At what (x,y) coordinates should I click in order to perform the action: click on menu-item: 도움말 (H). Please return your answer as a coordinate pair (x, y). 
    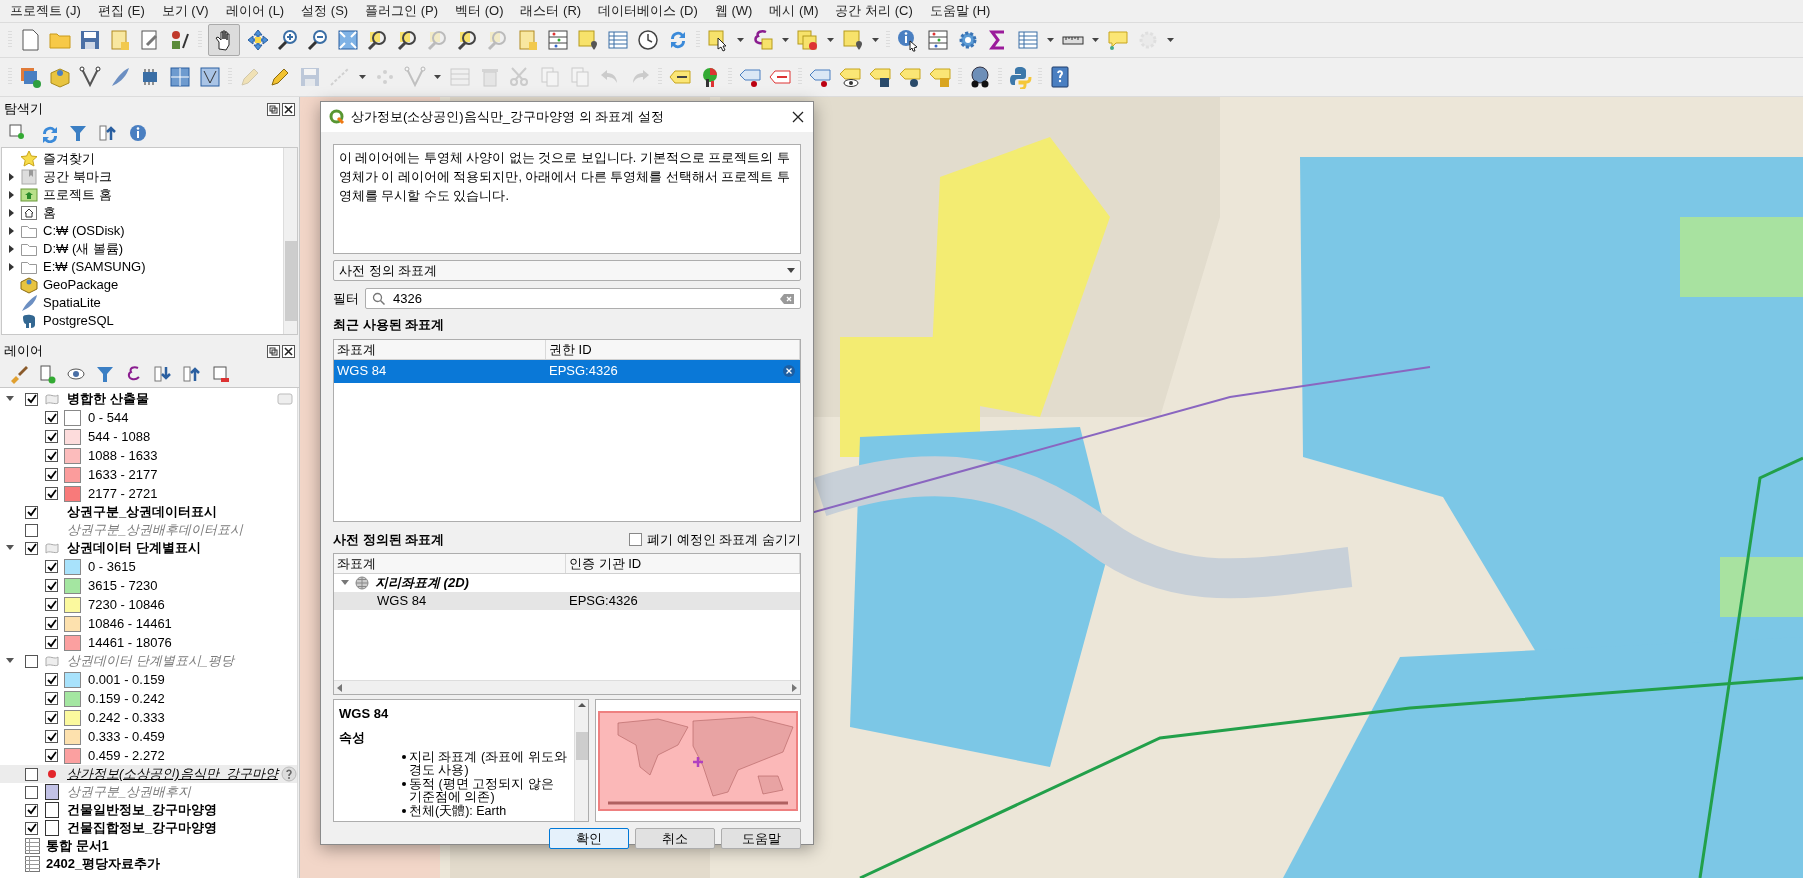
    Looking at the image, I should click on (960, 11).